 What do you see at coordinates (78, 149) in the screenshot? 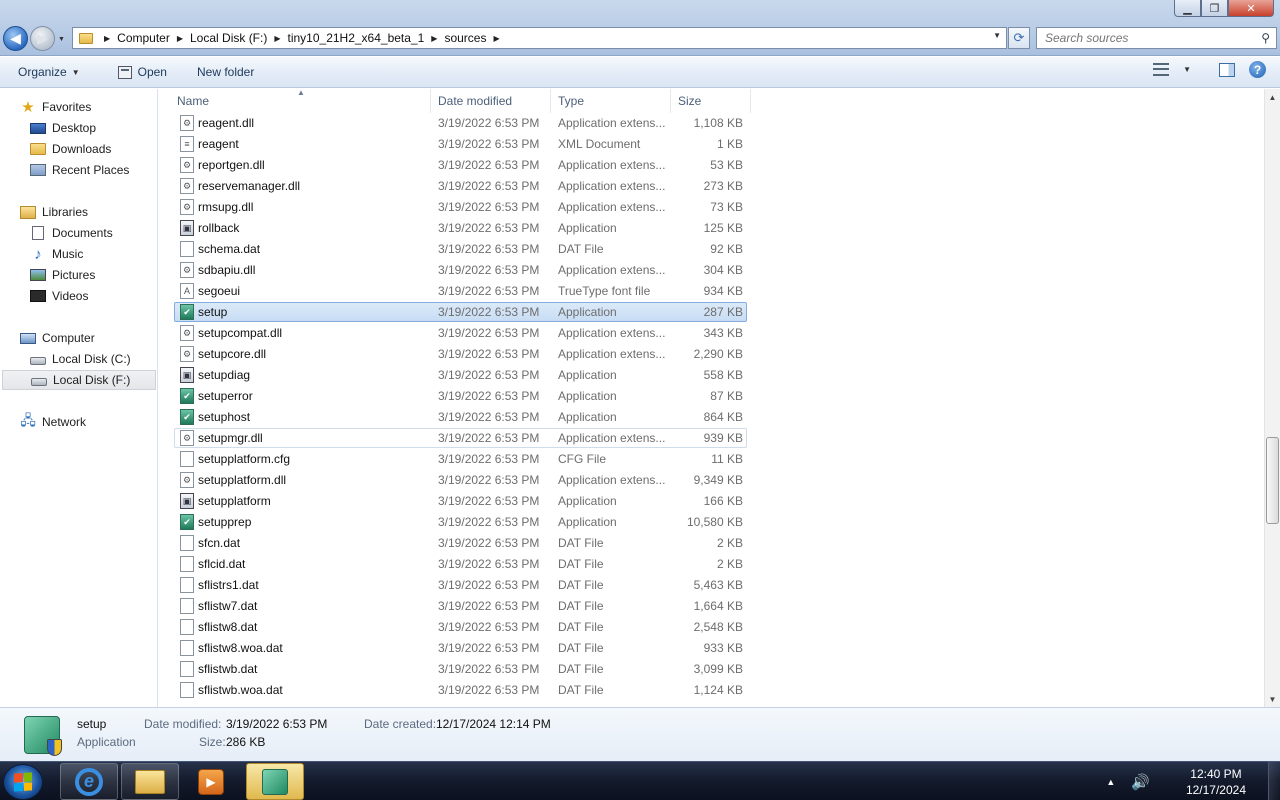
I see `nav-downloads: Downloads` at bounding box center [78, 149].